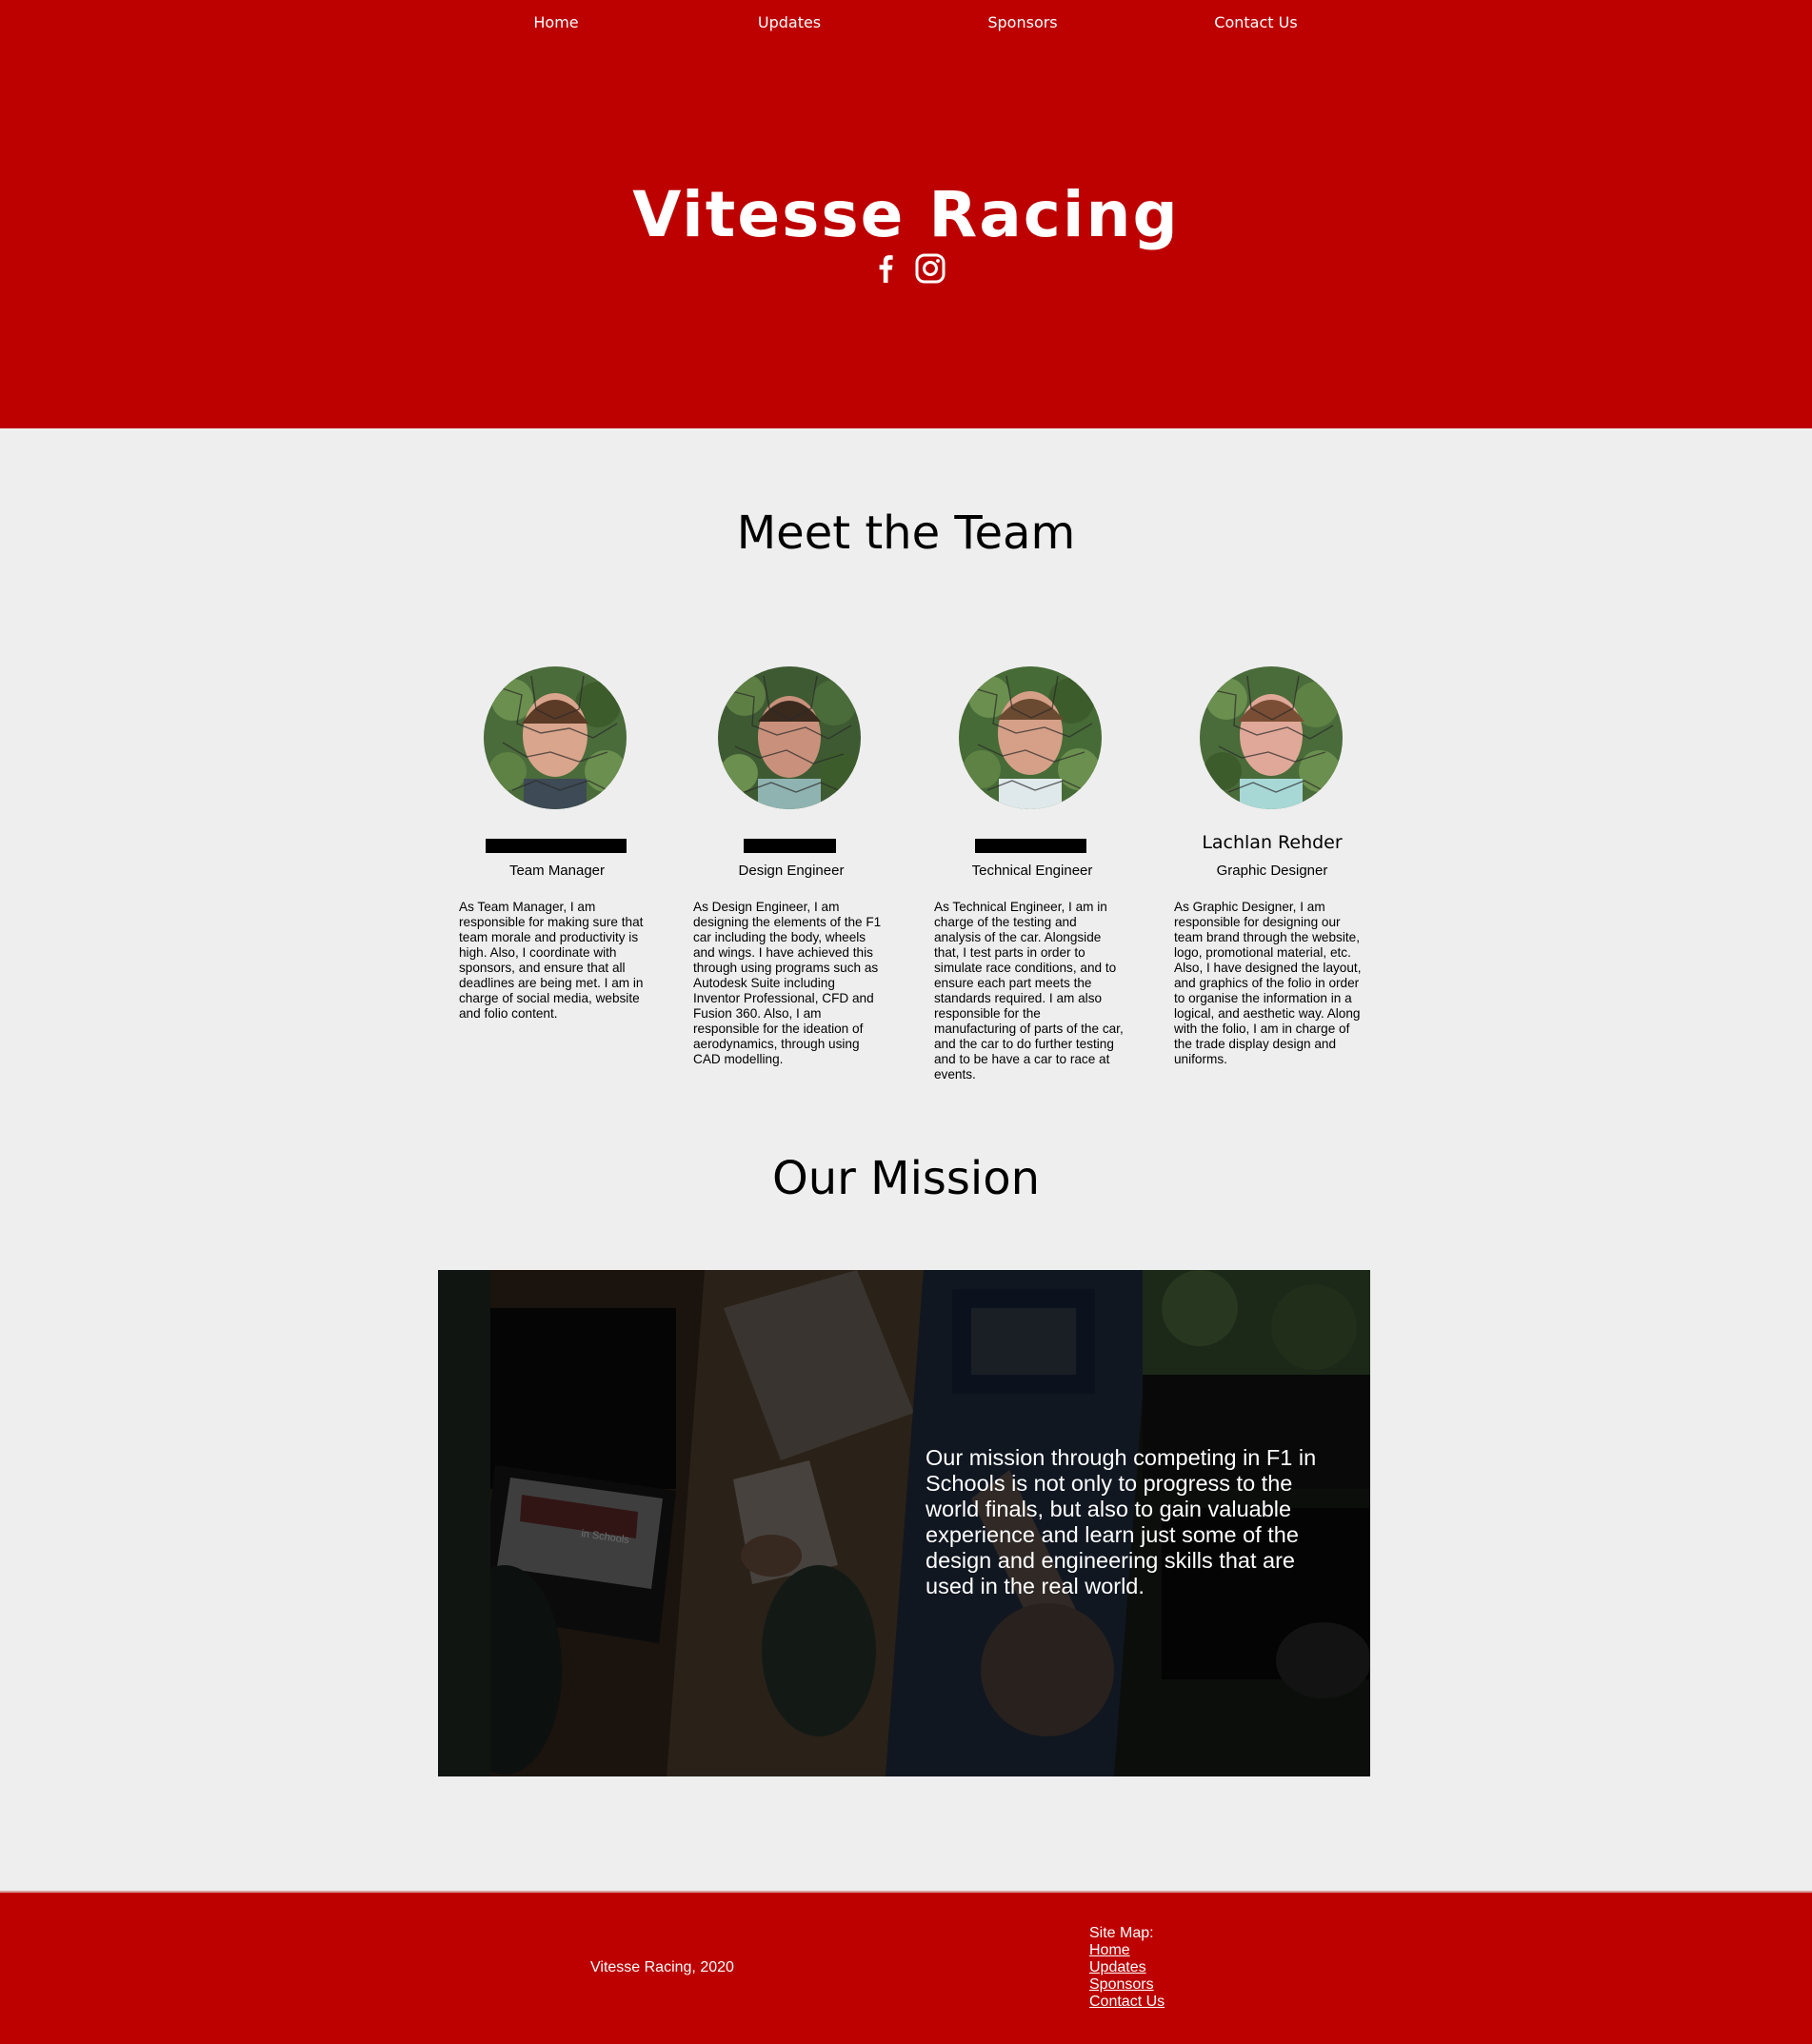  I want to click on footer-copyright: Vitesse Racing, 2020, so click(662, 1967).